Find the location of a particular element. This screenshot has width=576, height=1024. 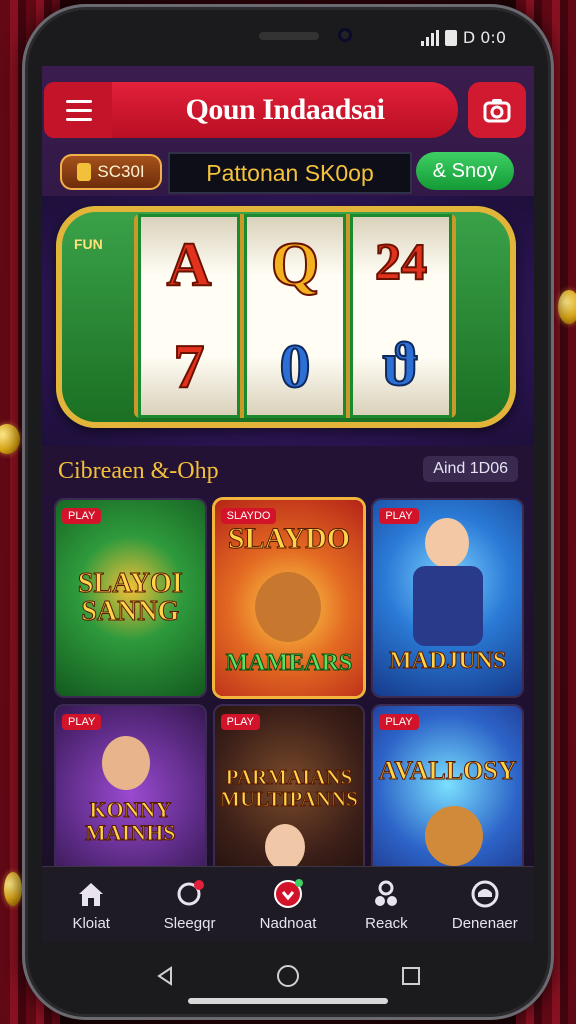

nav-item-profile: Denenaer is located at coordinates (485, 904).